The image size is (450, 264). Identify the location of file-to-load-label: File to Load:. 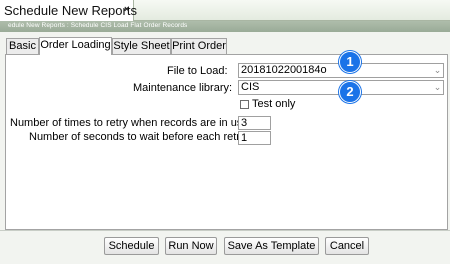
(197, 71).